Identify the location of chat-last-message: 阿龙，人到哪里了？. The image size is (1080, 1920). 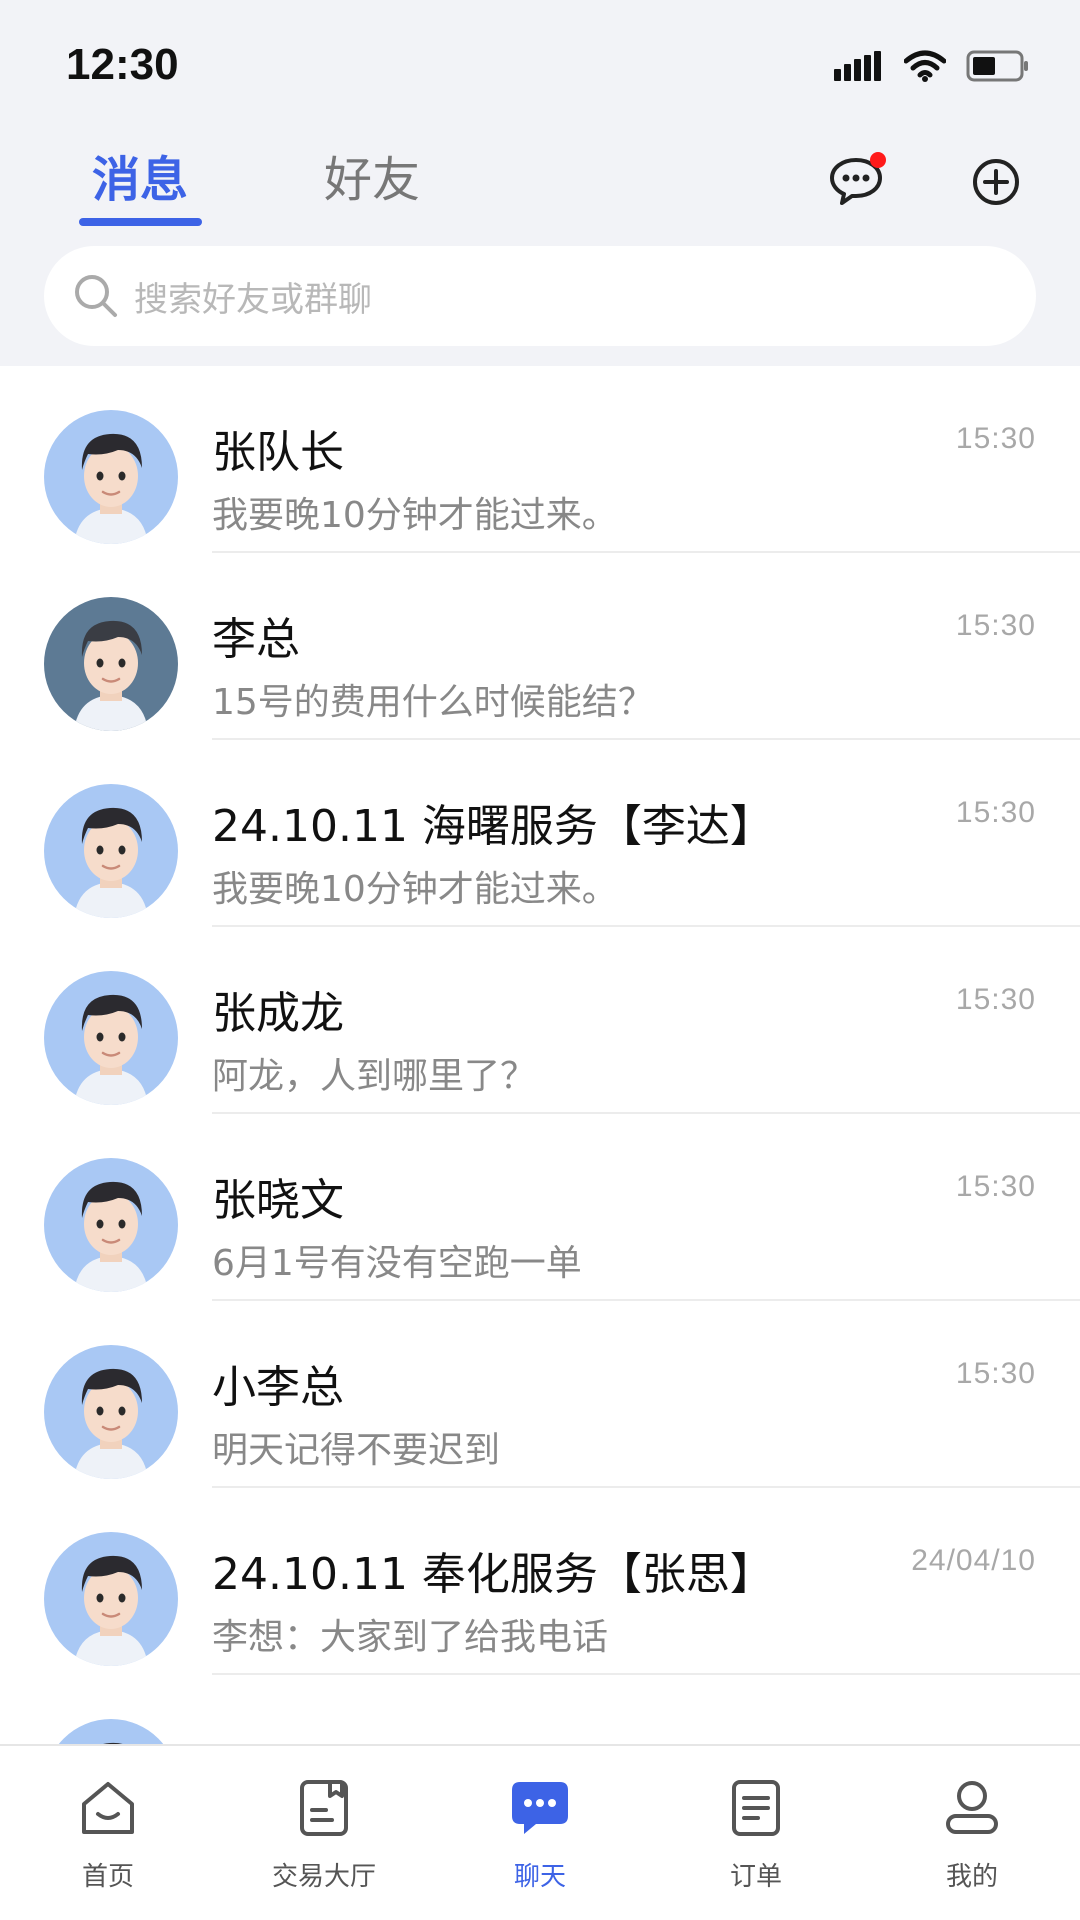
(374, 1076).